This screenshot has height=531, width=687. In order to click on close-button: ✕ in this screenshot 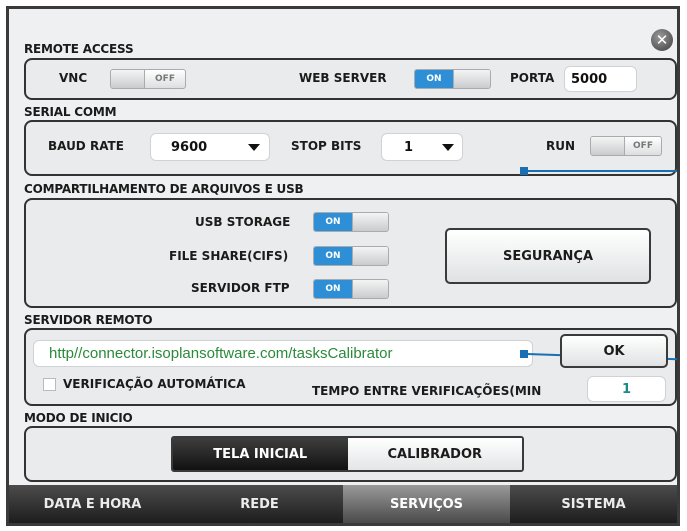, I will do `click(662, 40)`.